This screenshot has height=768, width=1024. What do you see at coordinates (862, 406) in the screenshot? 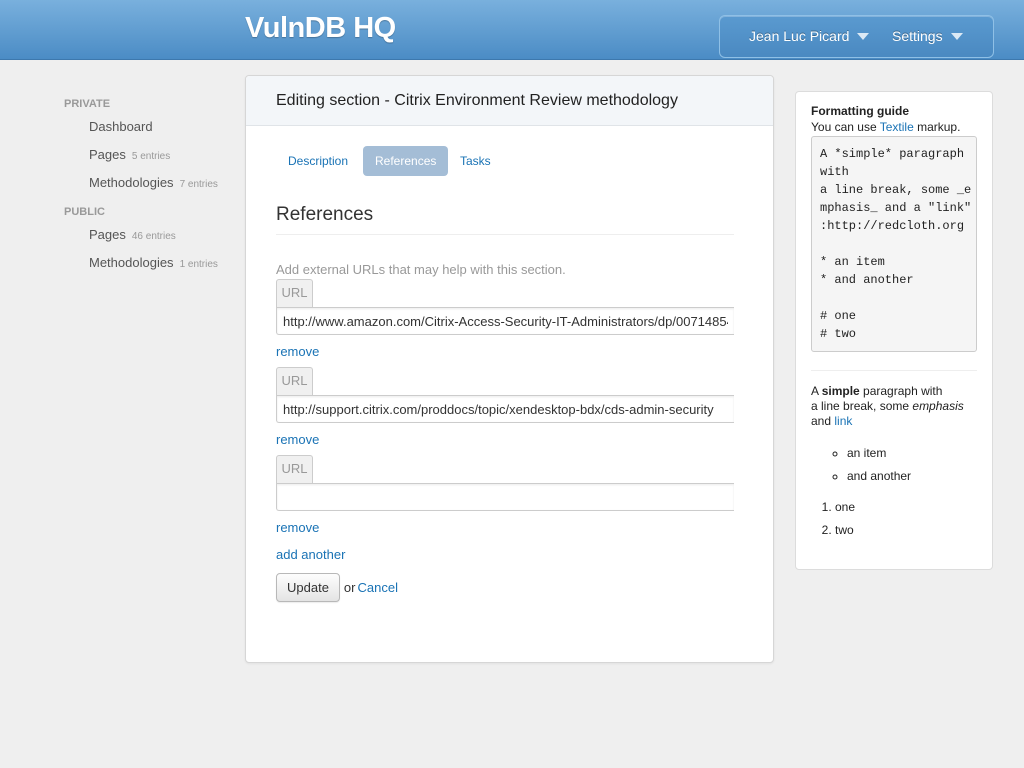
I see `preview-text: a line break, some` at bounding box center [862, 406].